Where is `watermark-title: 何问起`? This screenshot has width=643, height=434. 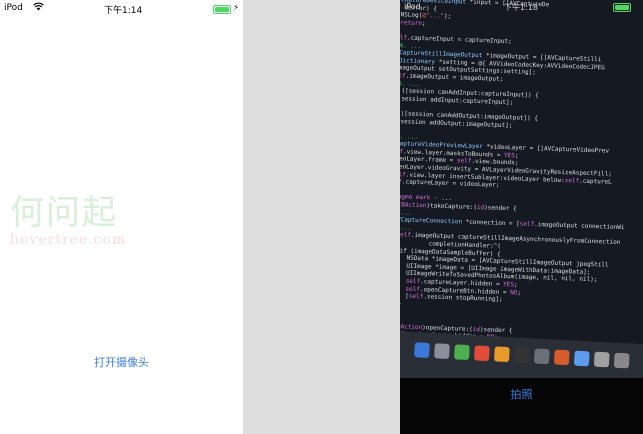 watermark-title: 何问起 is located at coordinates (64, 213).